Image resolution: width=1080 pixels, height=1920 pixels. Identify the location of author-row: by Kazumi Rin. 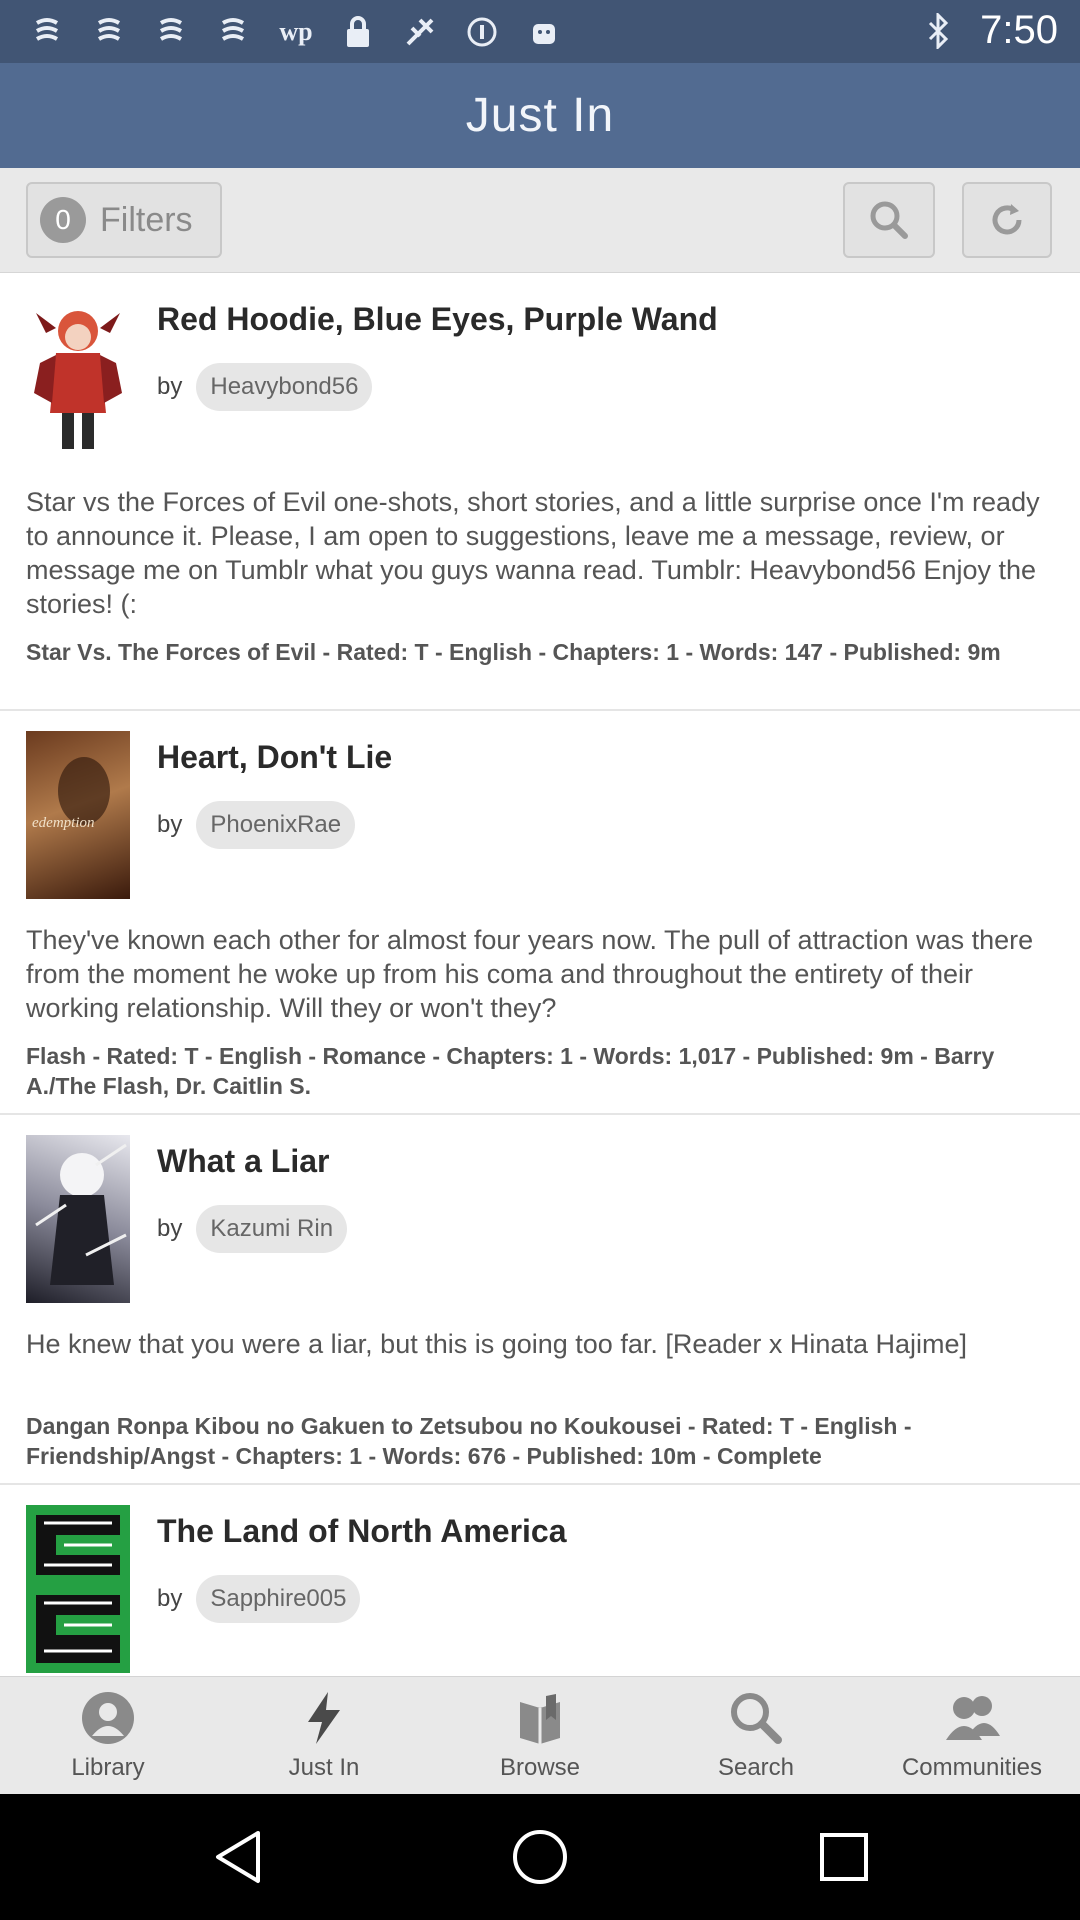
(252, 1229).